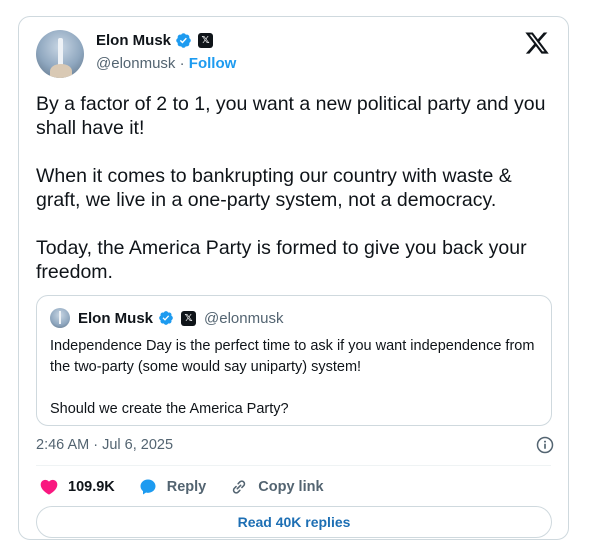  Describe the element at coordinates (49, 487) in the screenshot. I see `heart-icon` at that location.